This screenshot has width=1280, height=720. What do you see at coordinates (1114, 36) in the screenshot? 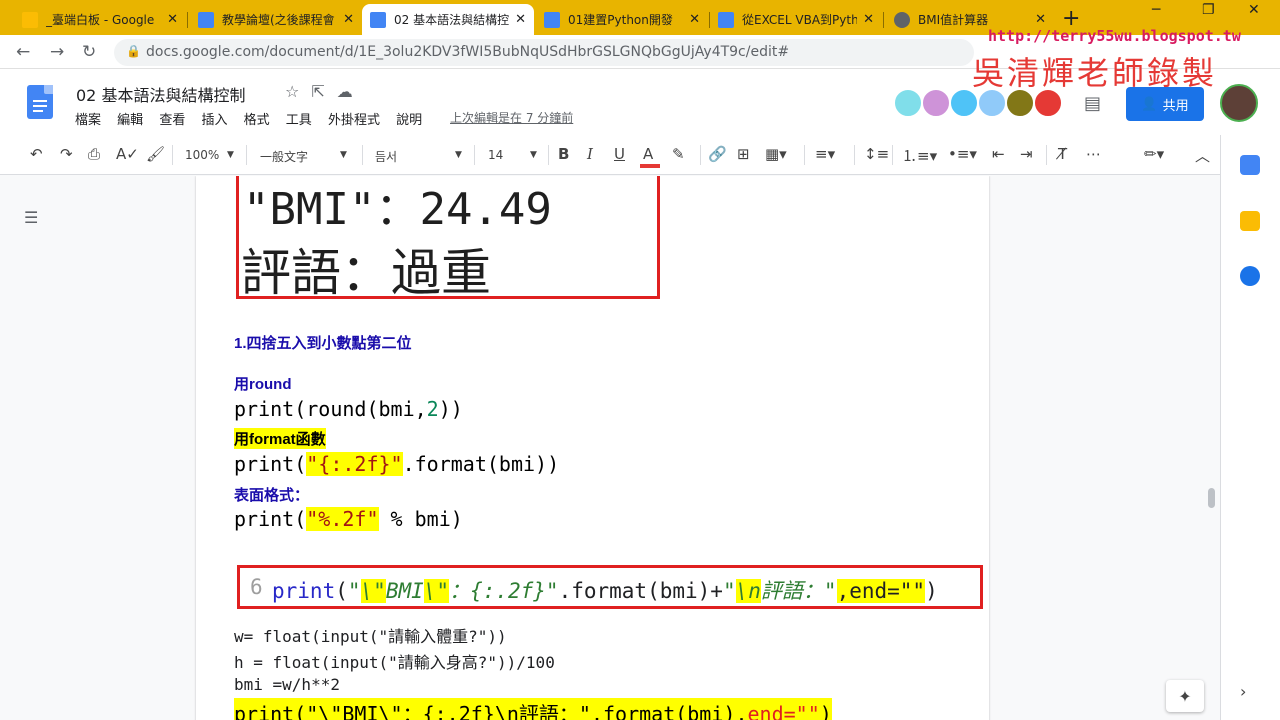
I see `blog-url-watermark: http://terry55wu.blogspot.tw` at bounding box center [1114, 36].